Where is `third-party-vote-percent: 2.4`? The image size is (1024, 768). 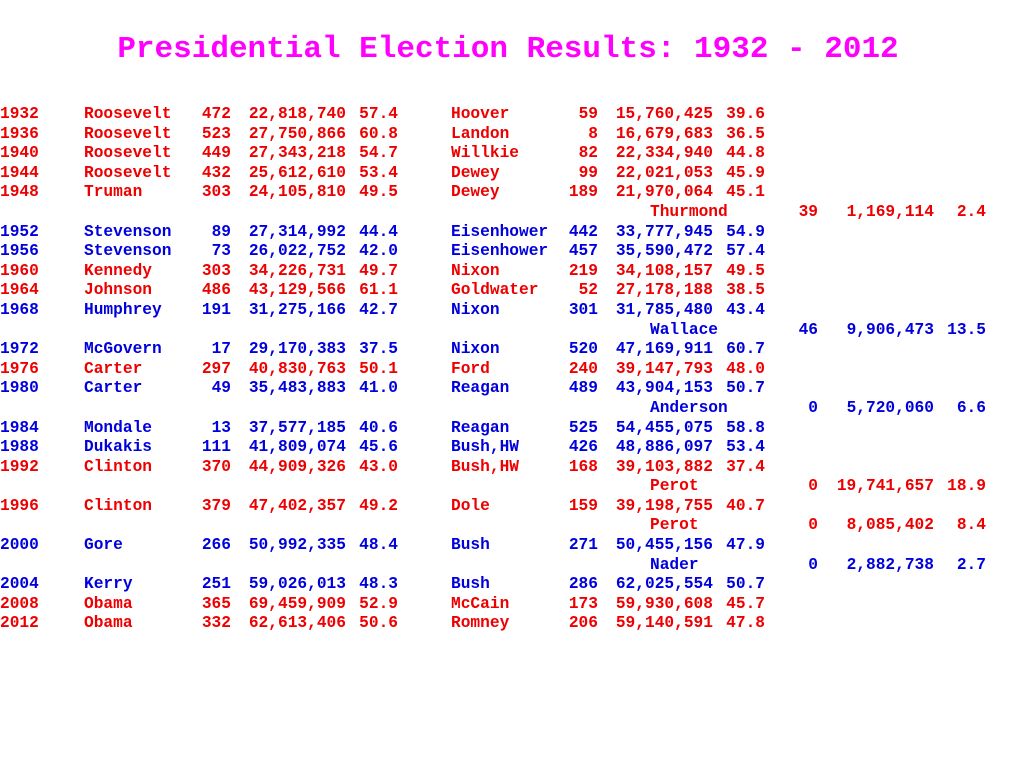 third-party-vote-percent: 2.4 is located at coordinates (971, 211).